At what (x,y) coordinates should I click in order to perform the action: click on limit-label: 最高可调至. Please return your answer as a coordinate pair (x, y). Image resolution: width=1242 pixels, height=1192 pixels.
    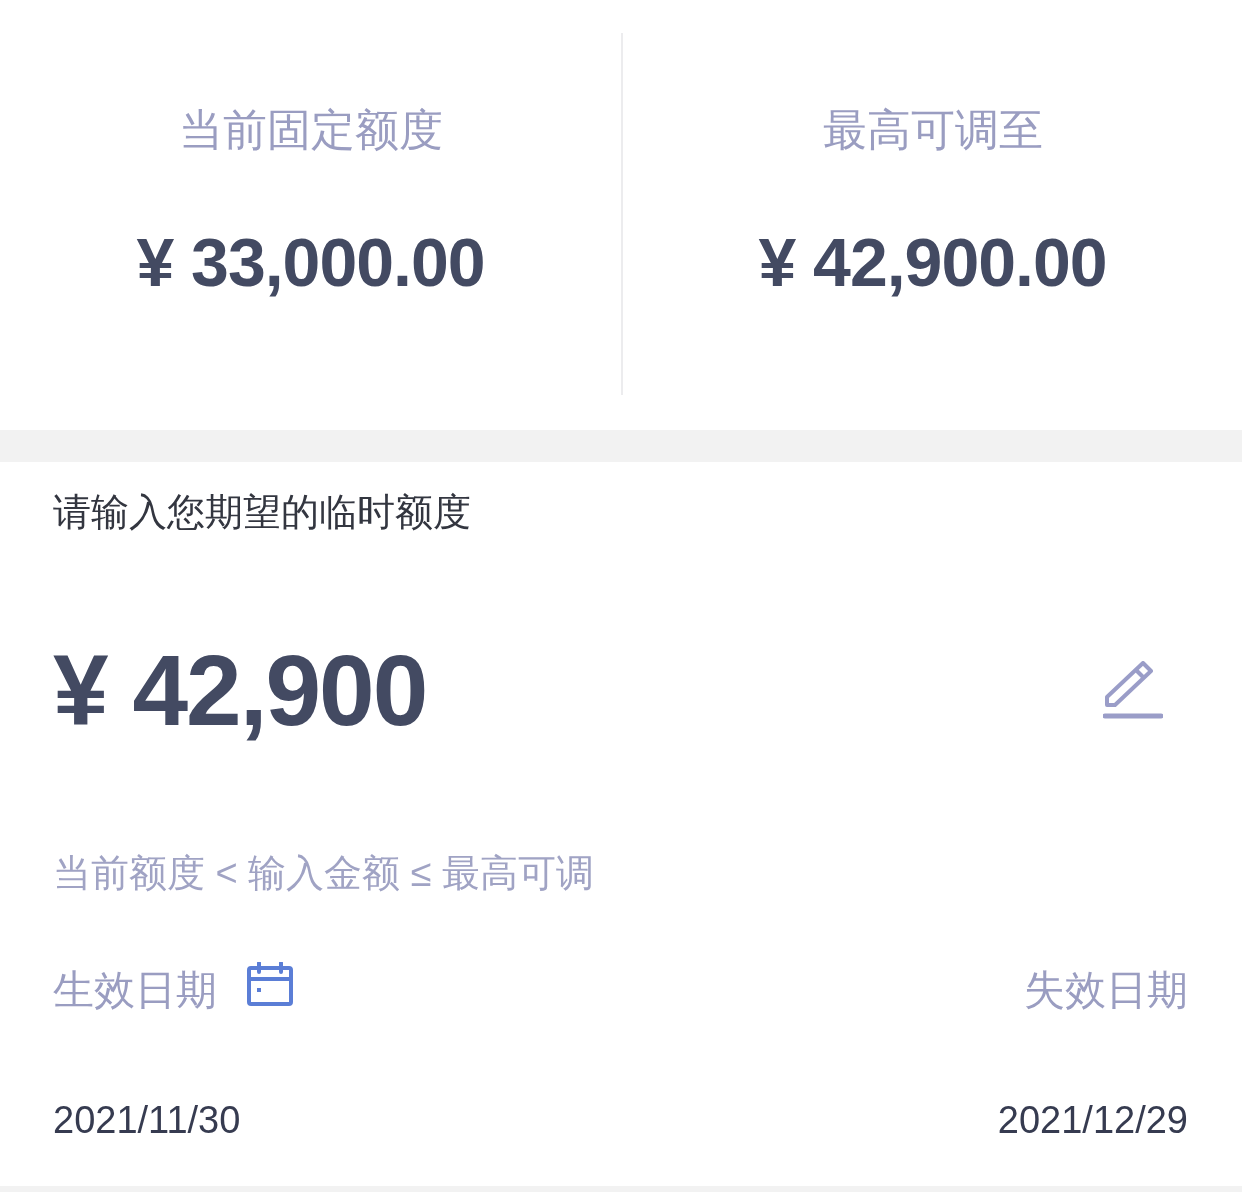
    Looking at the image, I should click on (932, 130).